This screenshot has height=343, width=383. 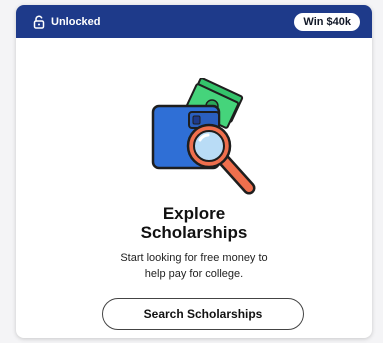 I want to click on title-line-1: Explore, so click(x=194, y=213).